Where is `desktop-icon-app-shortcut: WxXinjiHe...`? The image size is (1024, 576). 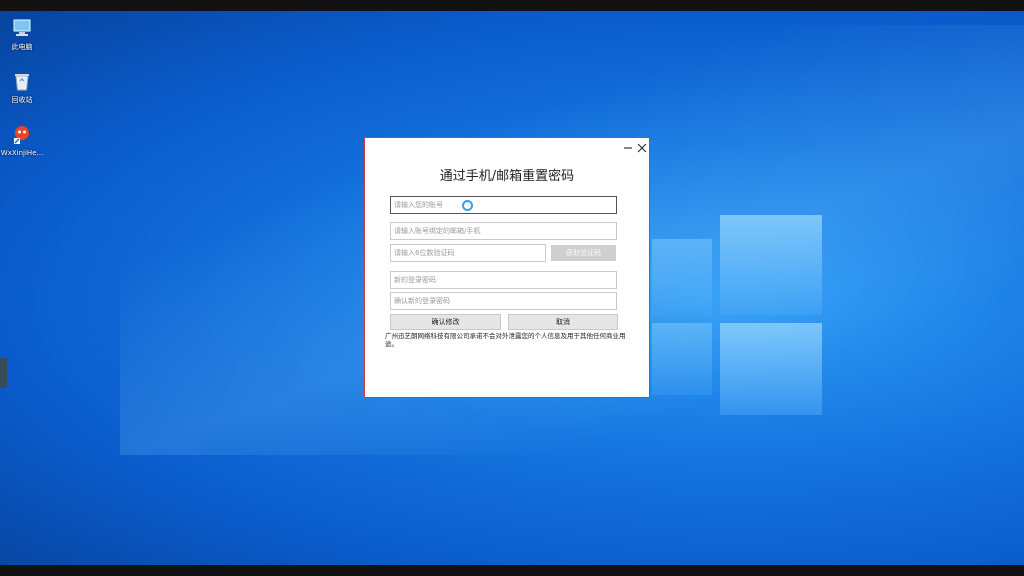 desktop-icon-app-shortcut: WxXinjiHe... is located at coordinates (22, 140).